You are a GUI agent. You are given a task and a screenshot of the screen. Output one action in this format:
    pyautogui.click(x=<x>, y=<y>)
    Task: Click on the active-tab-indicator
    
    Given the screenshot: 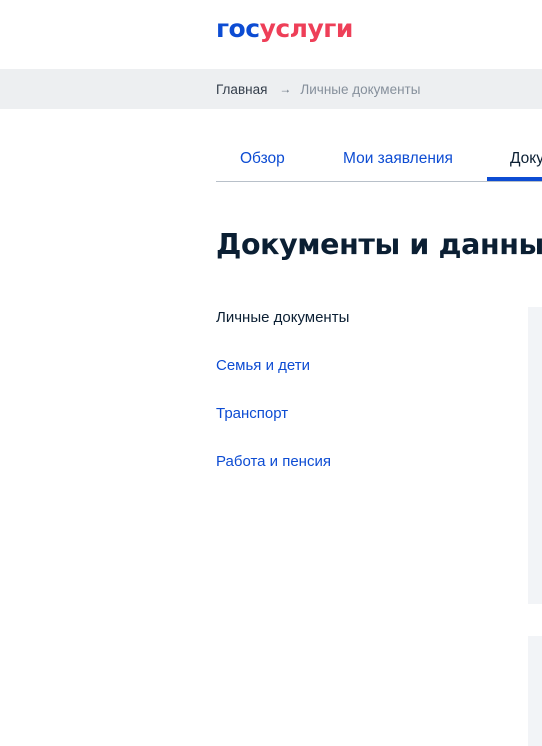 What is the action you would take?
    pyautogui.click(x=514, y=179)
    